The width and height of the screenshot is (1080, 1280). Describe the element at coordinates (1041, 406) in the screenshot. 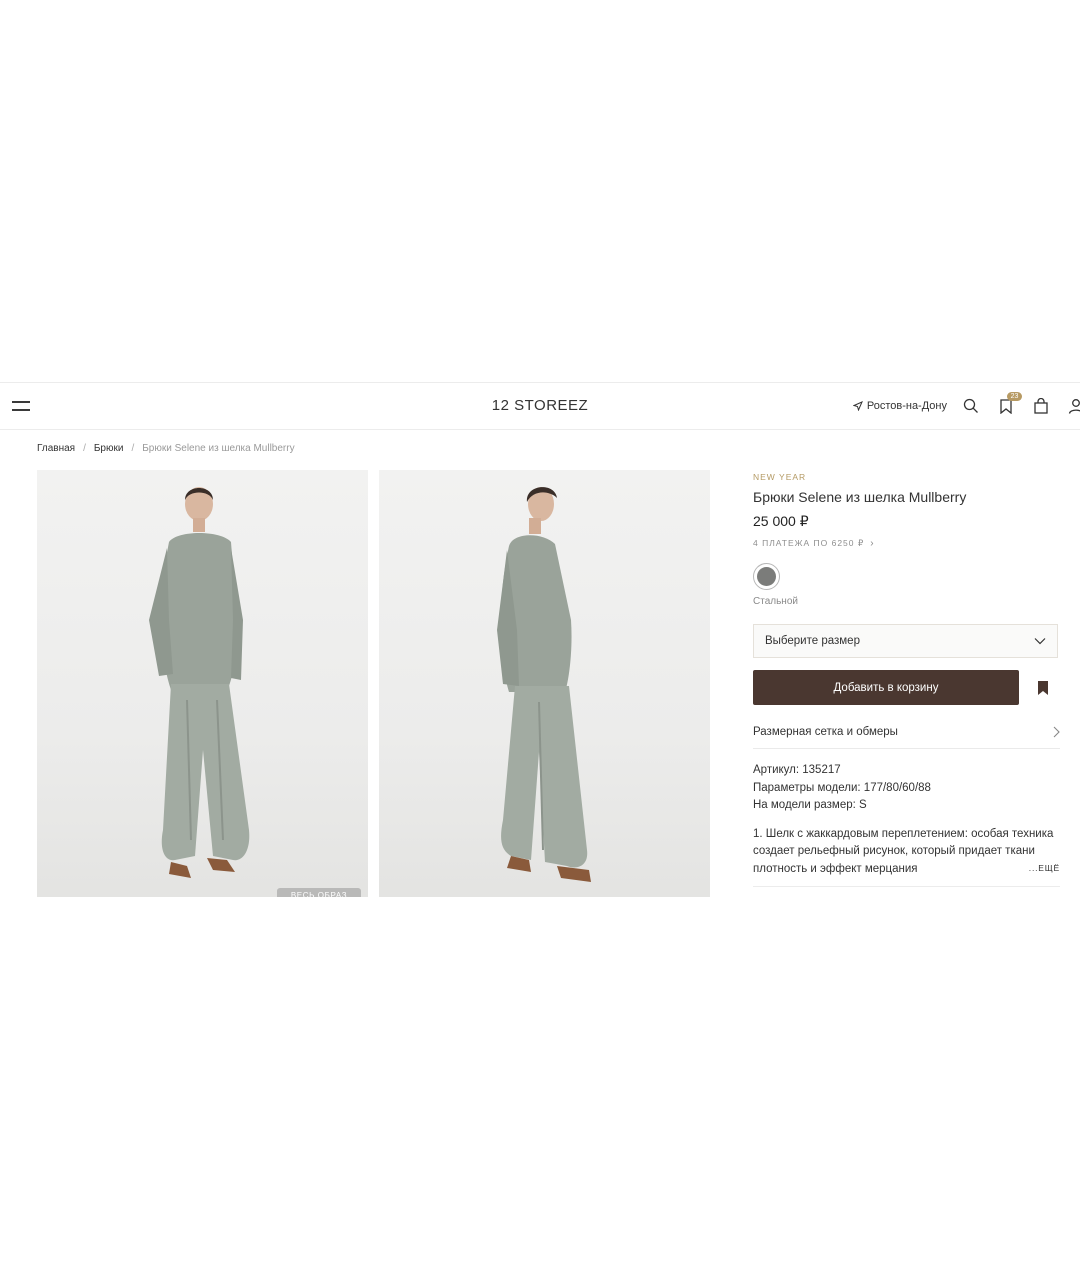

I see `shopping-bag-icon` at that location.